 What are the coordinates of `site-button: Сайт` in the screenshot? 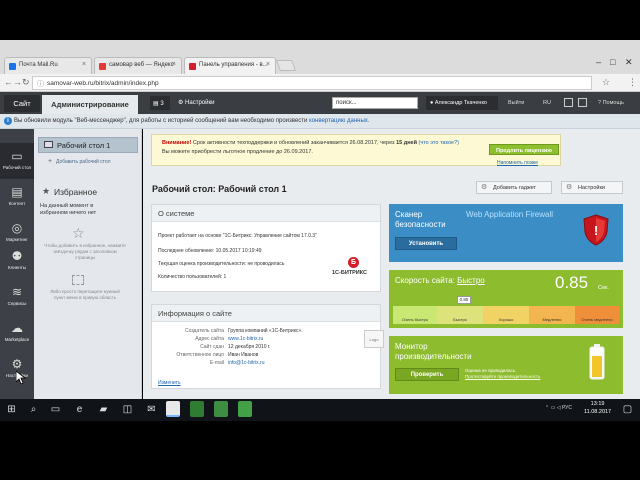 It's located at (22, 103).